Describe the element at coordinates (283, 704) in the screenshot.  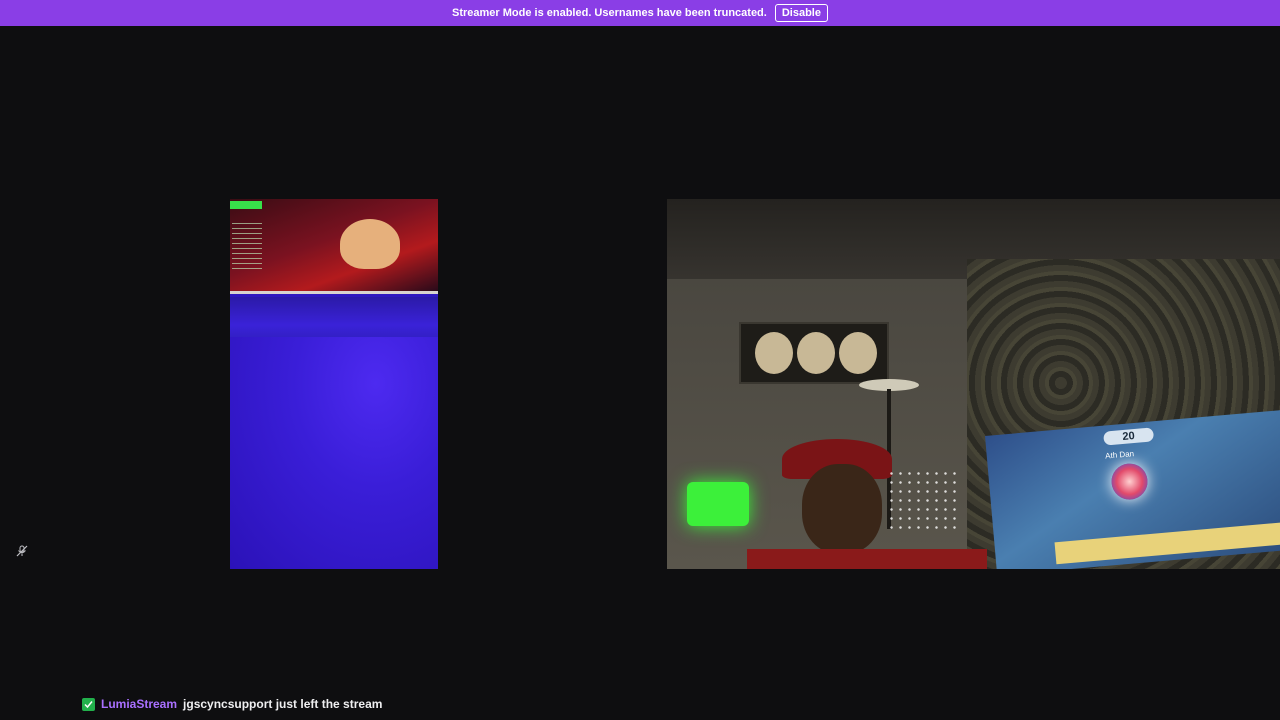
I see `chat-message: jgscyncsupport just left the stream` at that location.